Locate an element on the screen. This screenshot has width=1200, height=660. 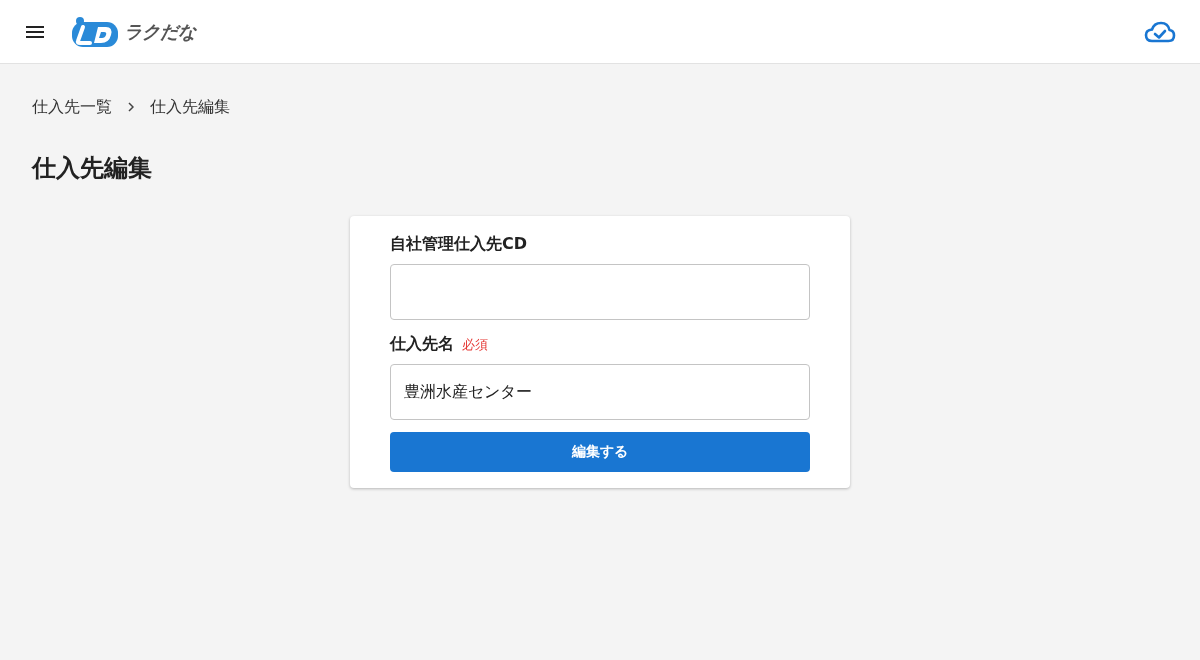
logo-icon is located at coordinates (95, 31).